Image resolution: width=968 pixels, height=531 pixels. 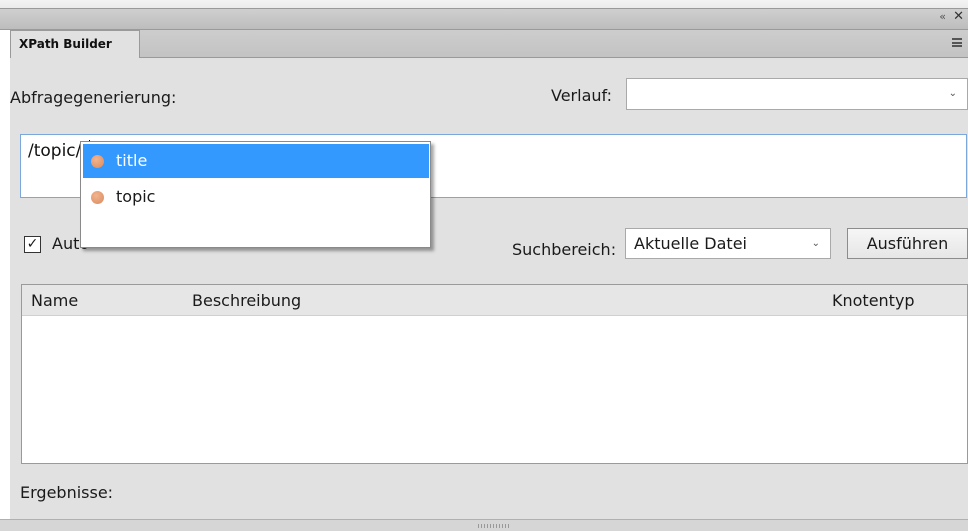 What do you see at coordinates (581, 95) in the screenshot?
I see `history-label: Verlauf:` at bounding box center [581, 95].